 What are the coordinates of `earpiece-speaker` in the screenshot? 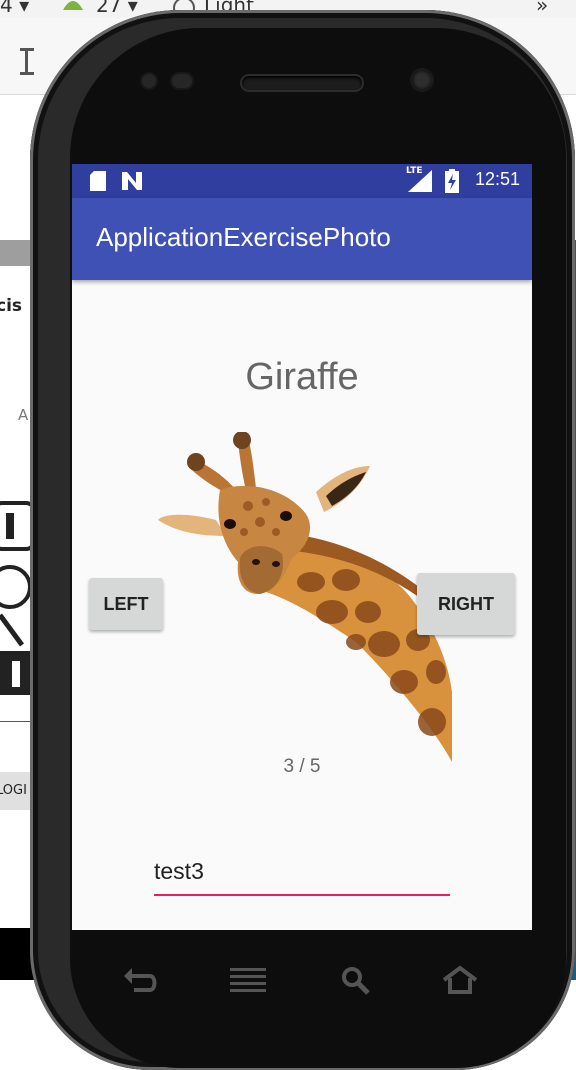 It's located at (302, 83).